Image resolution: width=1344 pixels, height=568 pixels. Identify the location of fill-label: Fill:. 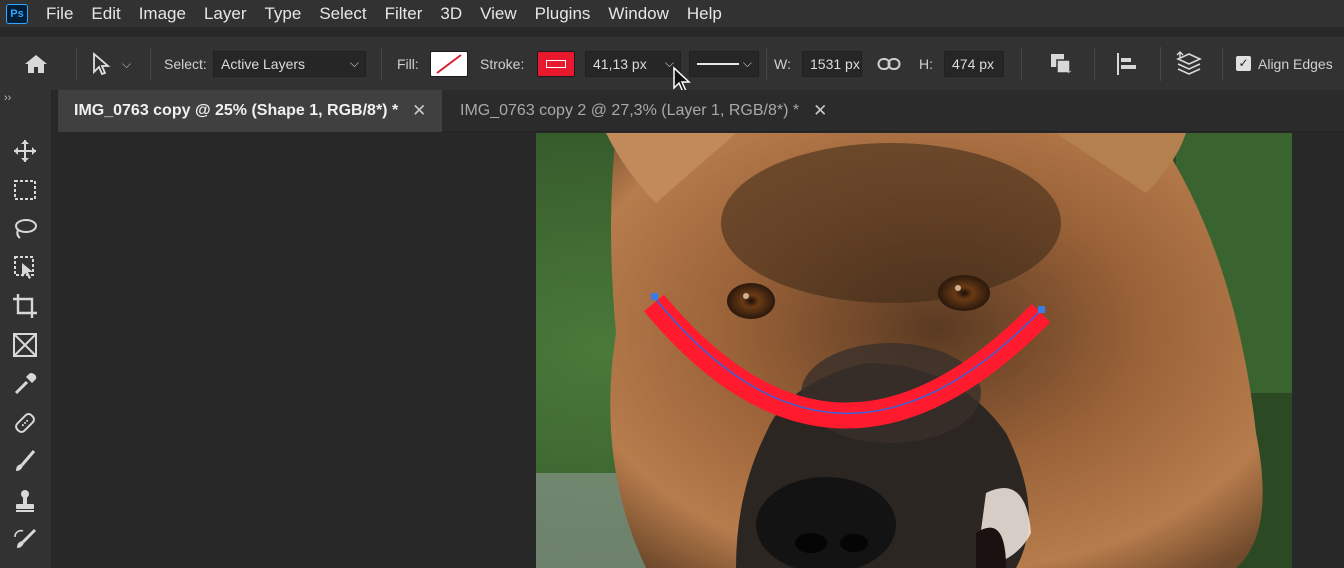
(408, 64).